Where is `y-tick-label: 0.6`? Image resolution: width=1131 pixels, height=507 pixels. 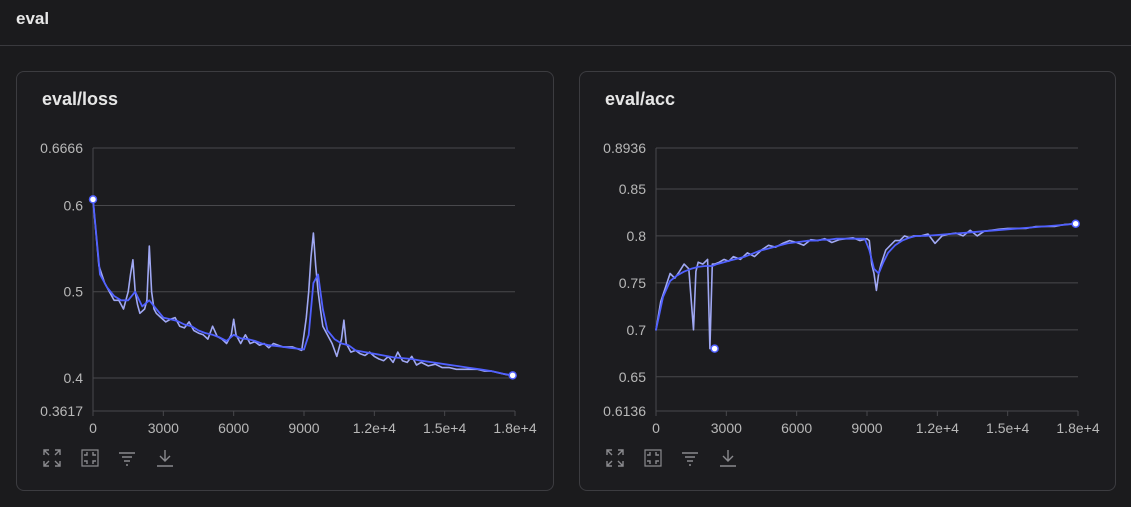 y-tick-label: 0.6 is located at coordinates (74, 205).